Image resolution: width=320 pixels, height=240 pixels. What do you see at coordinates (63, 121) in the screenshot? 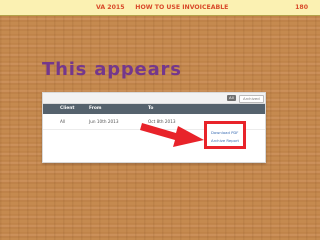
I see `cell-client: All` at bounding box center [63, 121].